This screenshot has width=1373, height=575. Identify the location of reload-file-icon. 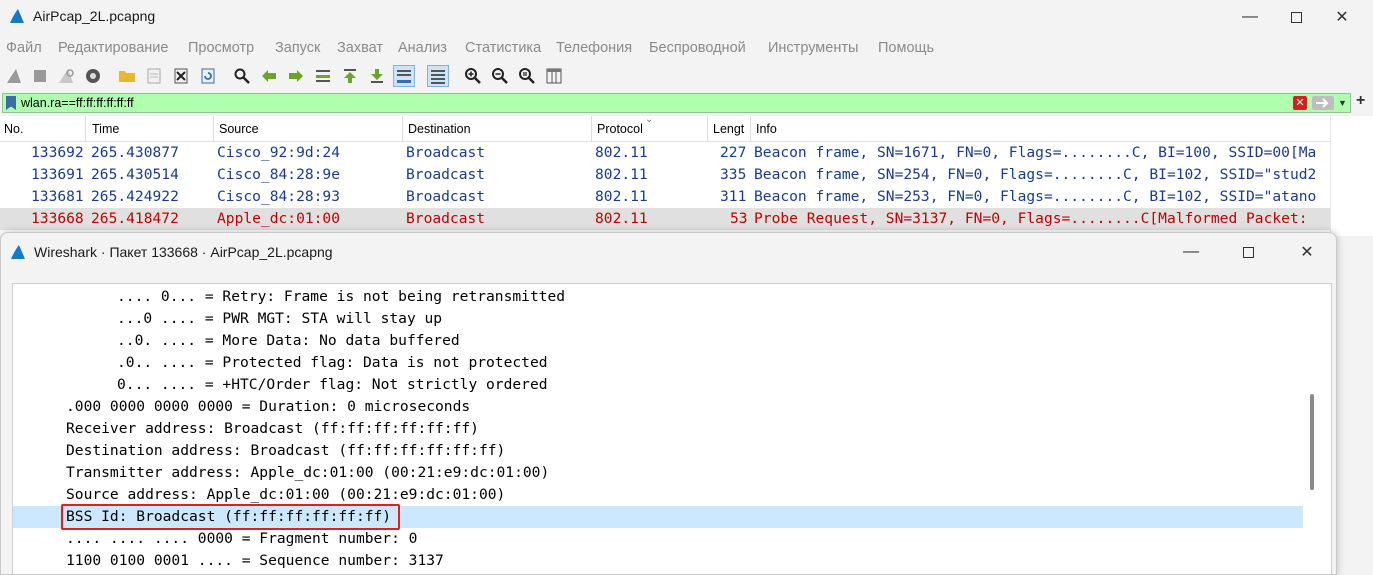
(208, 76).